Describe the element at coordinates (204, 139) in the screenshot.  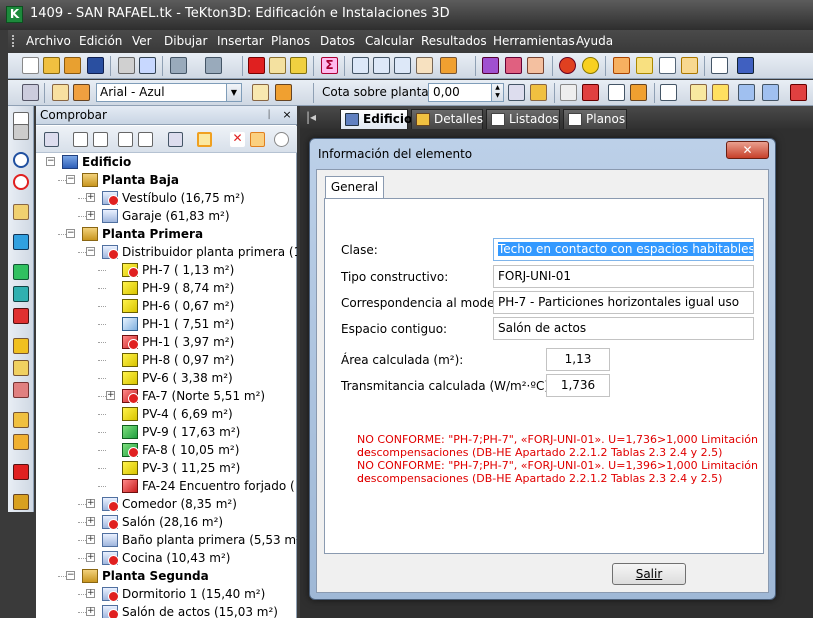
I see `select-region-icon` at that location.